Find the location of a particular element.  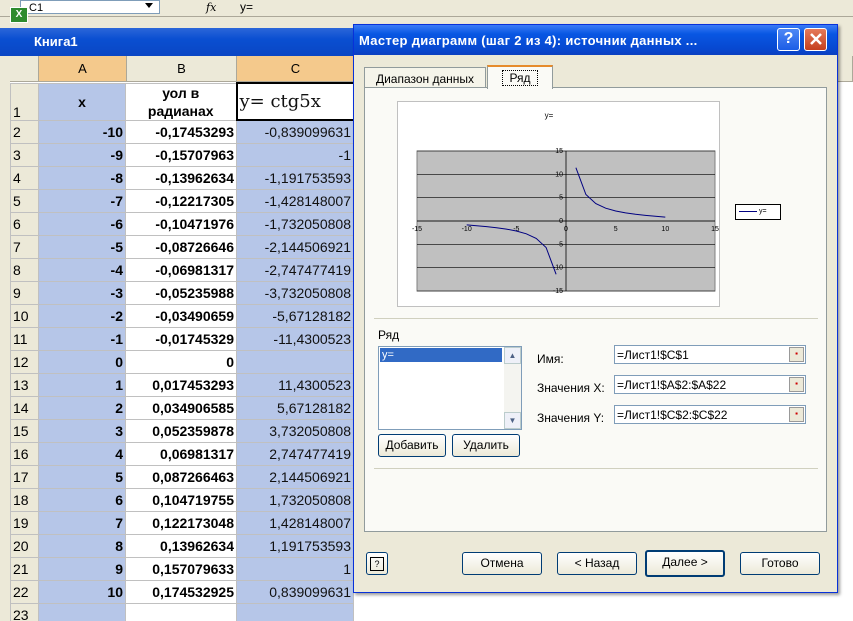

scrollbar: ▲ ▼ is located at coordinates (512, 388).